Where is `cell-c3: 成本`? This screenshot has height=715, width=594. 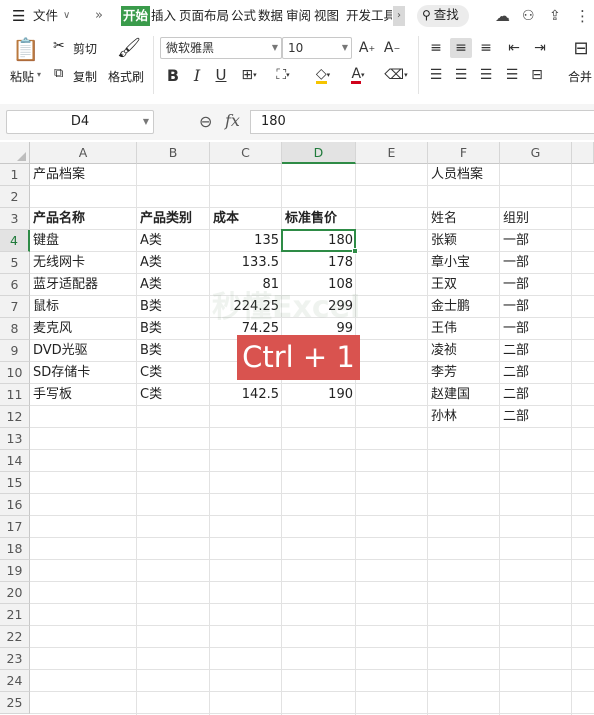
cell-c3: 成本 is located at coordinates (246, 219).